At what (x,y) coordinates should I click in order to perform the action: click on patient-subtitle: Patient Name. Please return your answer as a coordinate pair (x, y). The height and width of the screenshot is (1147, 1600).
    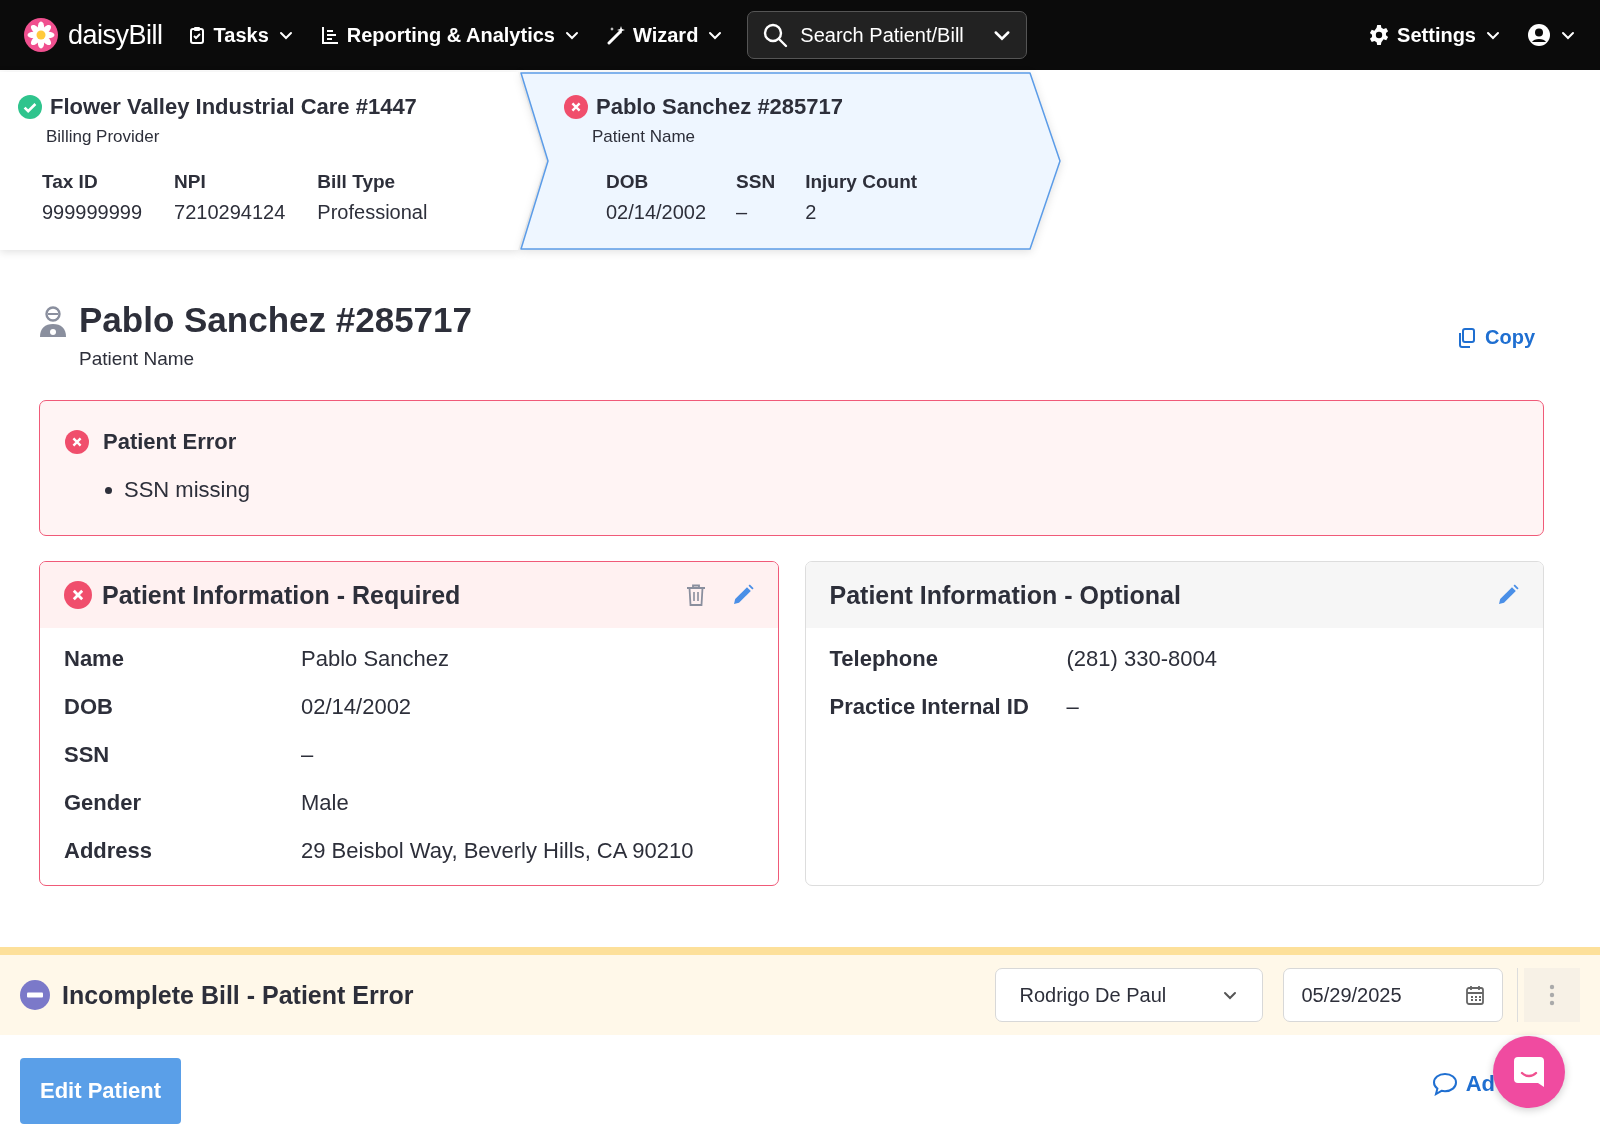
    Looking at the image, I should click on (137, 359).